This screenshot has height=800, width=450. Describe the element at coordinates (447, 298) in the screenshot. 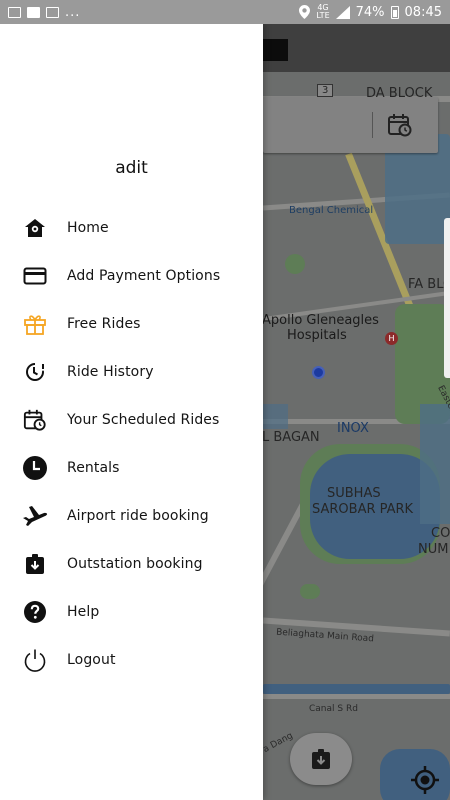

I see `side-handle` at that location.